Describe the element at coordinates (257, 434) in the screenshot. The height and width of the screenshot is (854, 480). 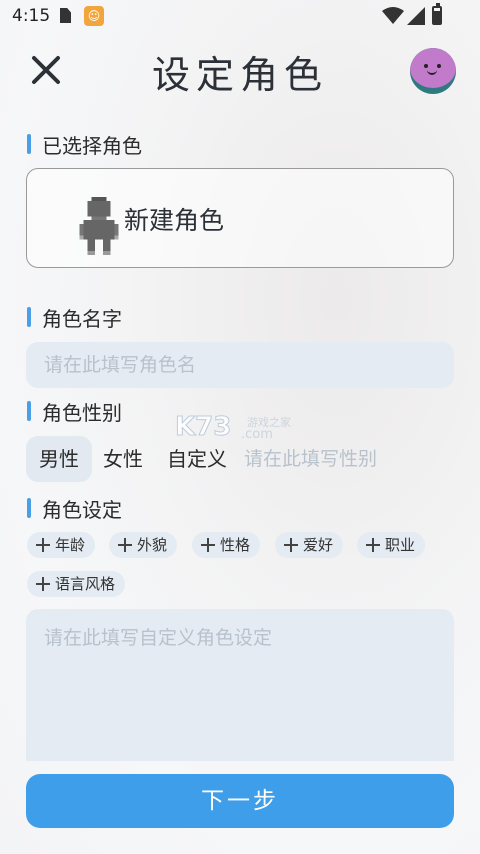
I see `watermark-domain: .com` at that location.